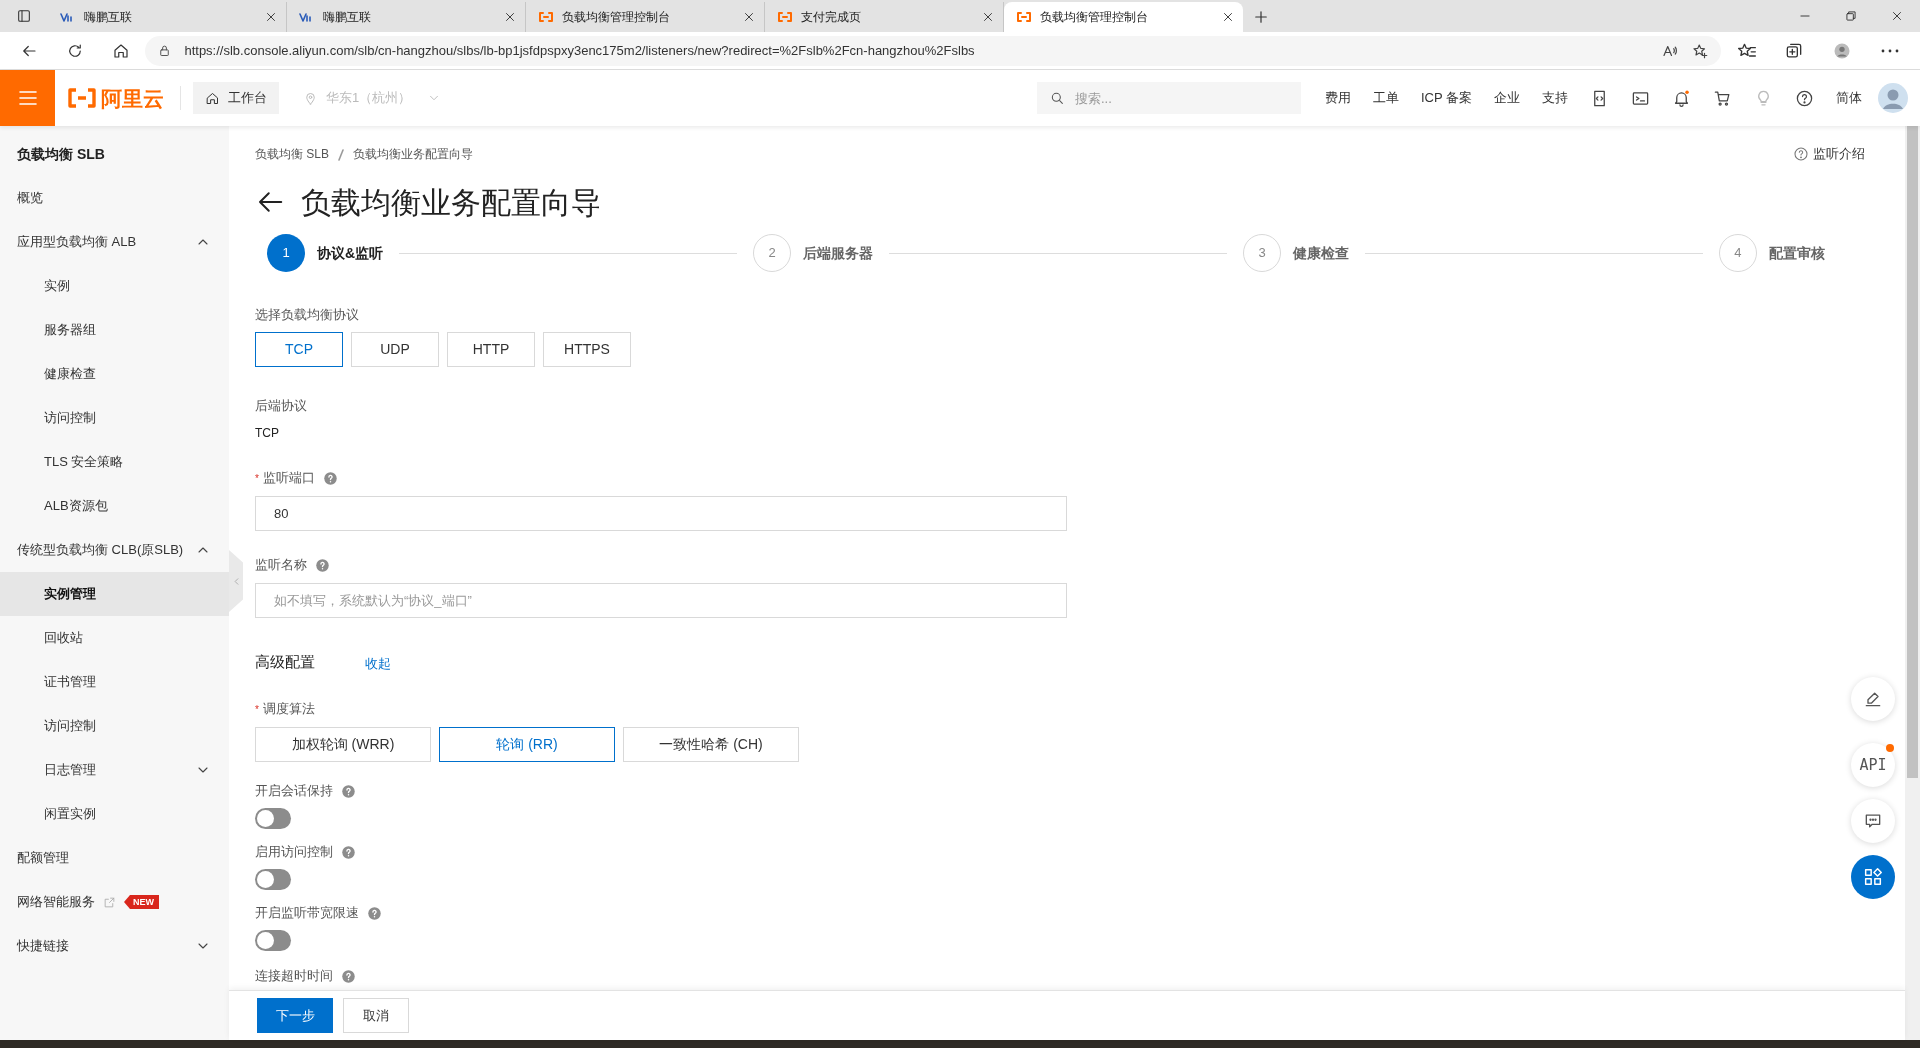 The width and height of the screenshot is (1920, 1048). I want to click on field-value: TCP, so click(267, 433).